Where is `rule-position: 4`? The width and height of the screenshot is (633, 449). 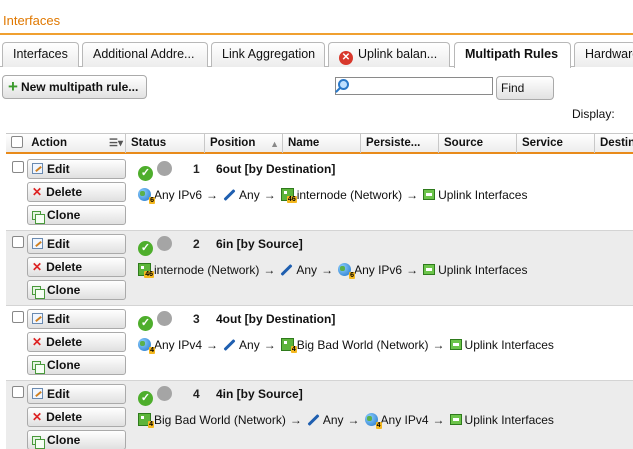 rule-position: 4 is located at coordinates (196, 394).